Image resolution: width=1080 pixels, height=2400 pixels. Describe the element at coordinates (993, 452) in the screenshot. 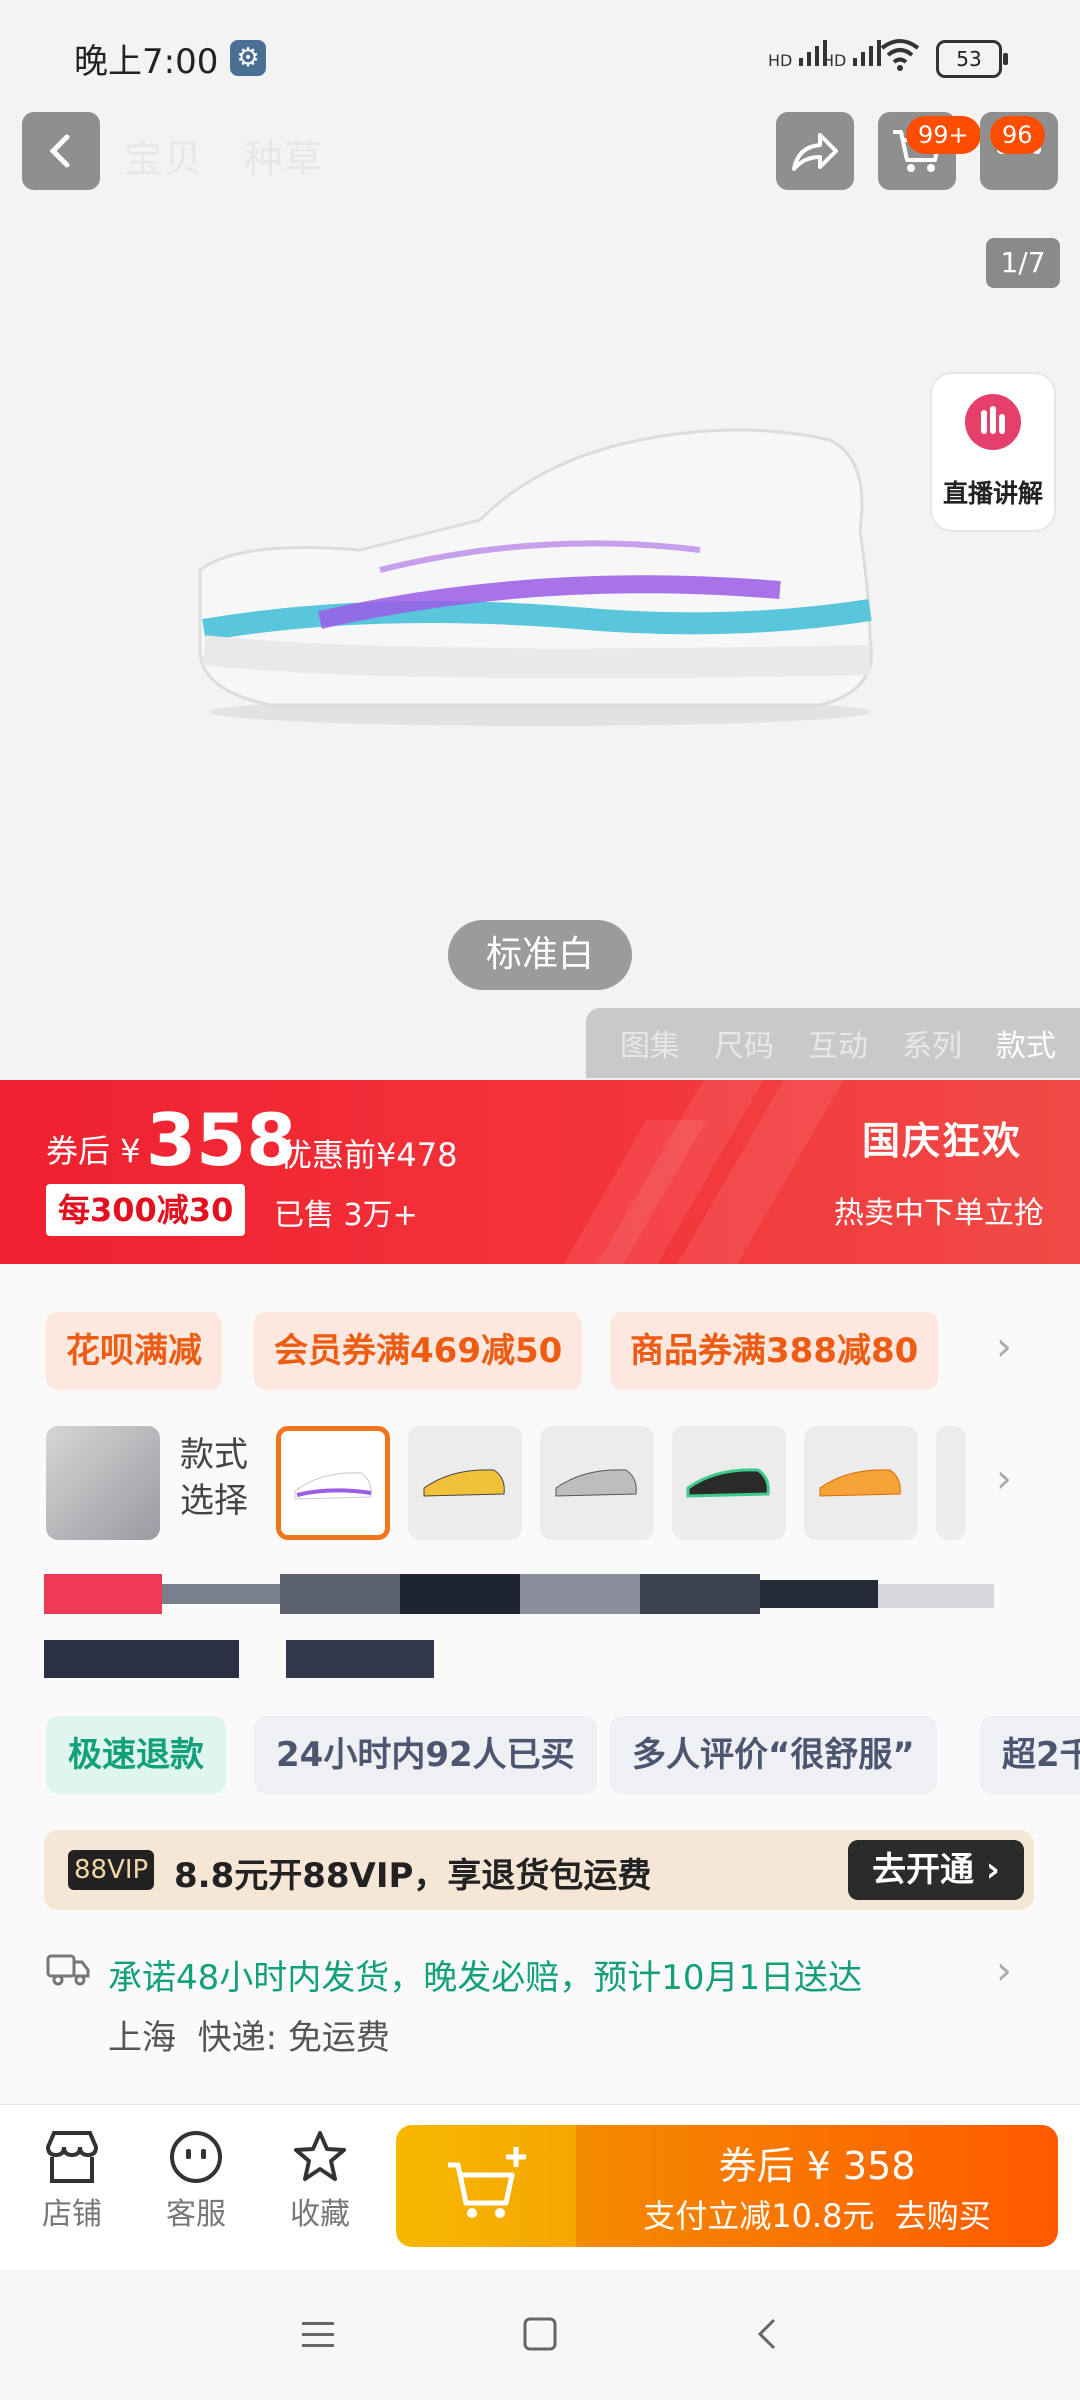

I see `live-explain-button: 直播讲解` at that location.